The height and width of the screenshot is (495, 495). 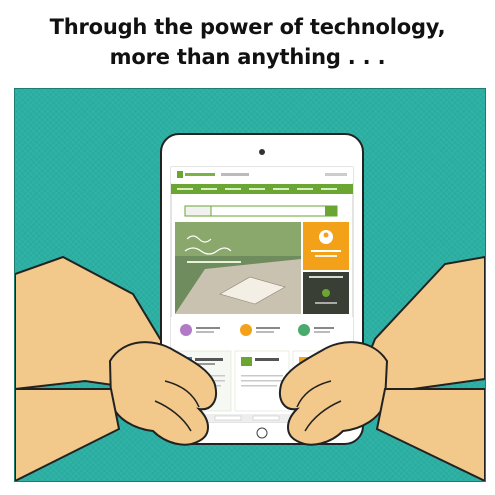 What do you see at coordinates (247, 27) in the screenshot?
I see `caption-line-1: Through the power of technology,` at bounding box center [247, 27].